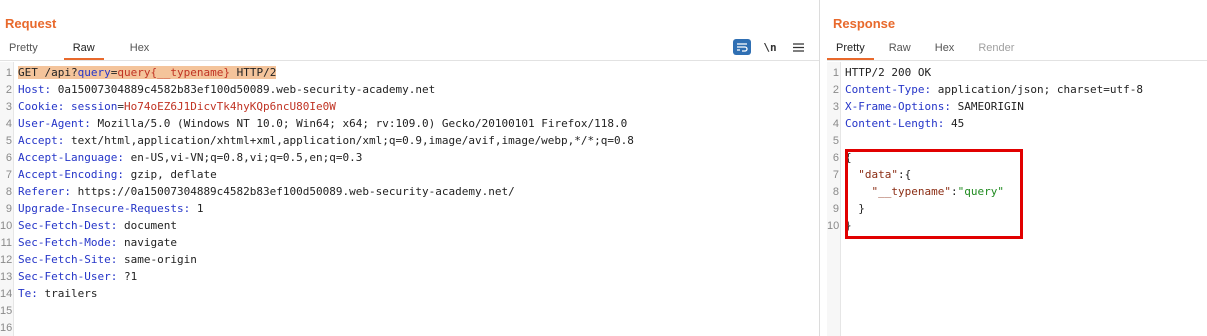 Image resolution: width=1207 pixels, height=336 pixels. I want to click on response-tab-pretty: Pretty, so click(850, 50).